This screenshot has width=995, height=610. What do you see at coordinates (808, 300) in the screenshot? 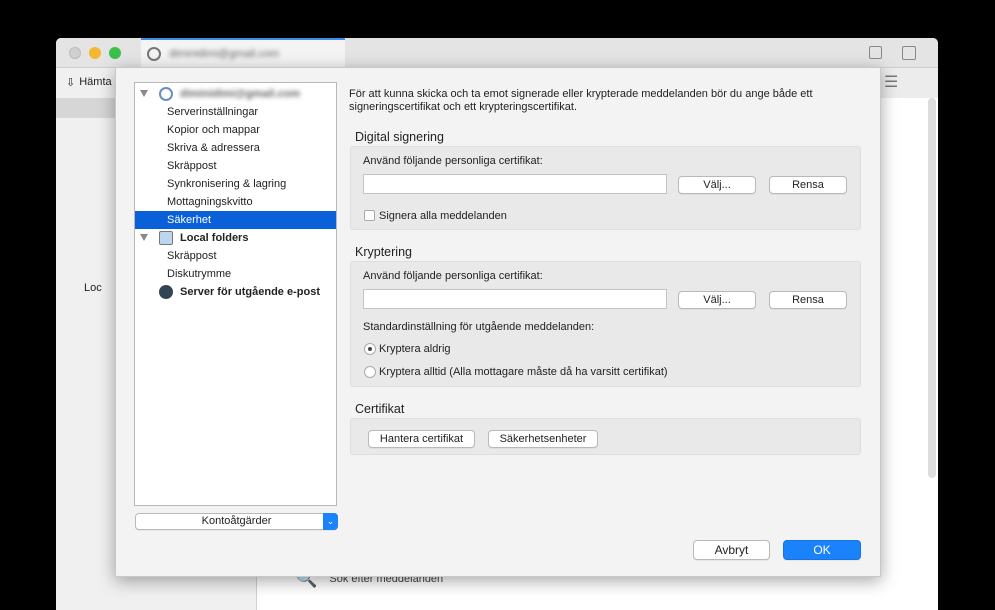
I see `encryption-clear-button: Rensa` at bounding box center [808, 300].